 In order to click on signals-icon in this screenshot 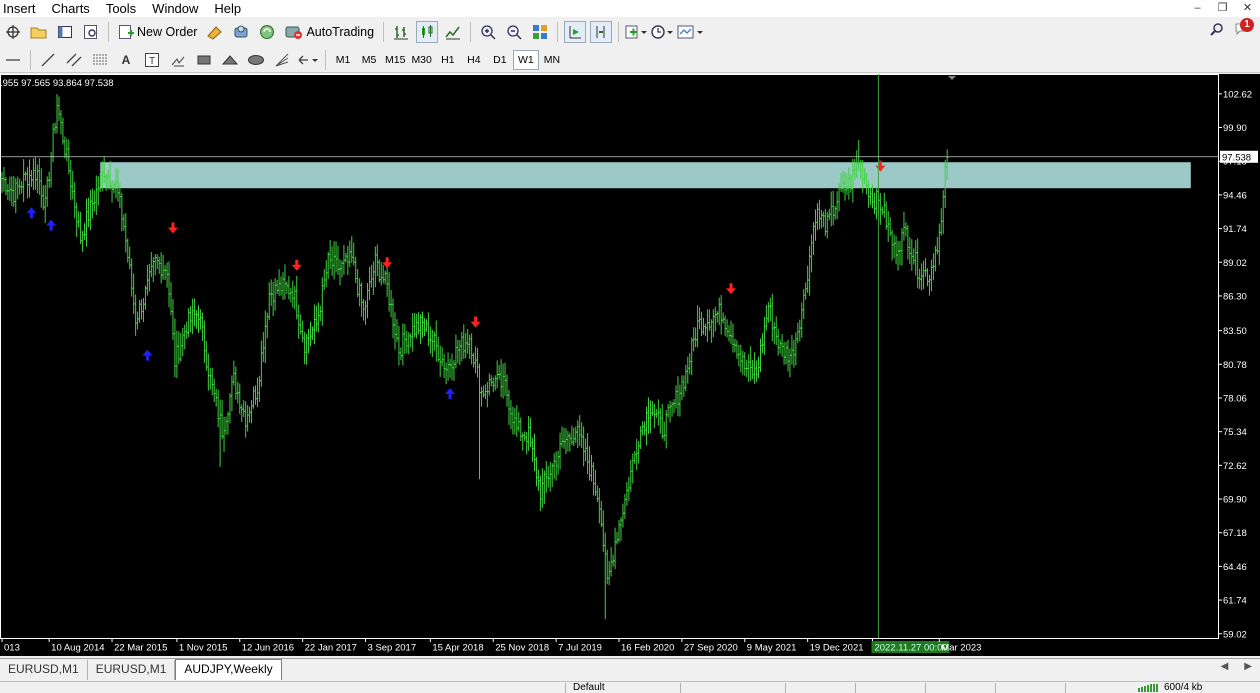, I will do `click(241, 32)`.